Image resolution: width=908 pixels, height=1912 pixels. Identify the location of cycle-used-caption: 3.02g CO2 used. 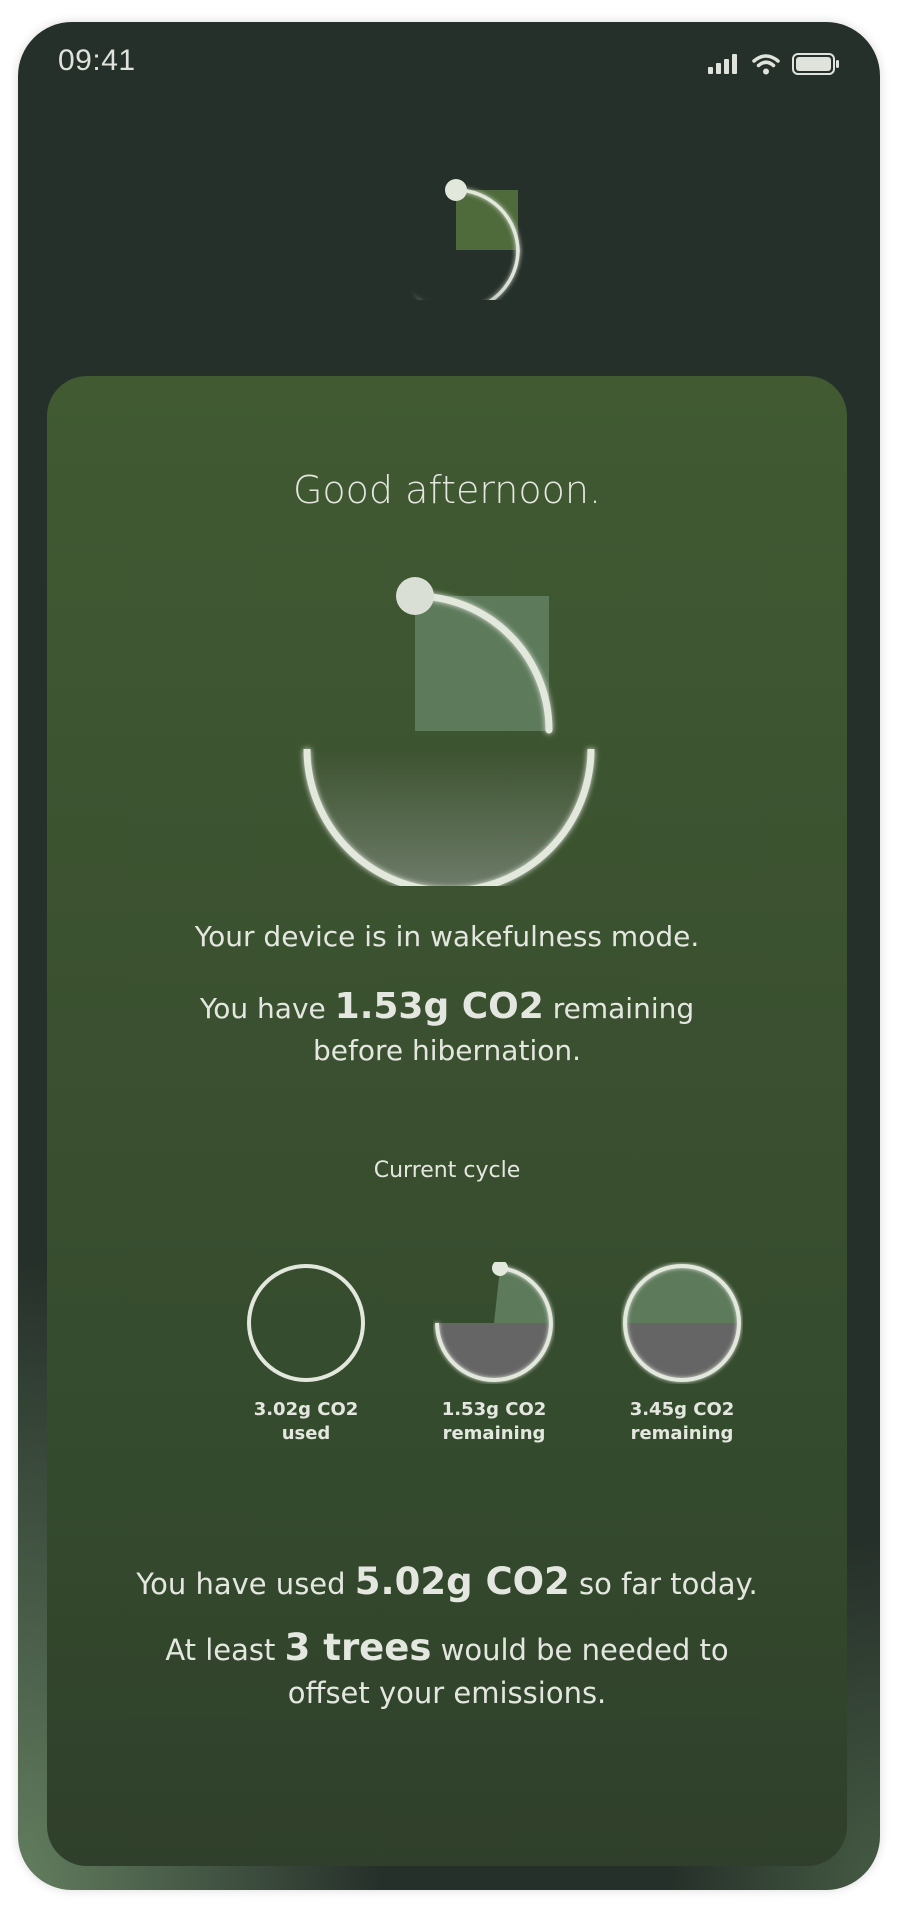
(306, 1422).